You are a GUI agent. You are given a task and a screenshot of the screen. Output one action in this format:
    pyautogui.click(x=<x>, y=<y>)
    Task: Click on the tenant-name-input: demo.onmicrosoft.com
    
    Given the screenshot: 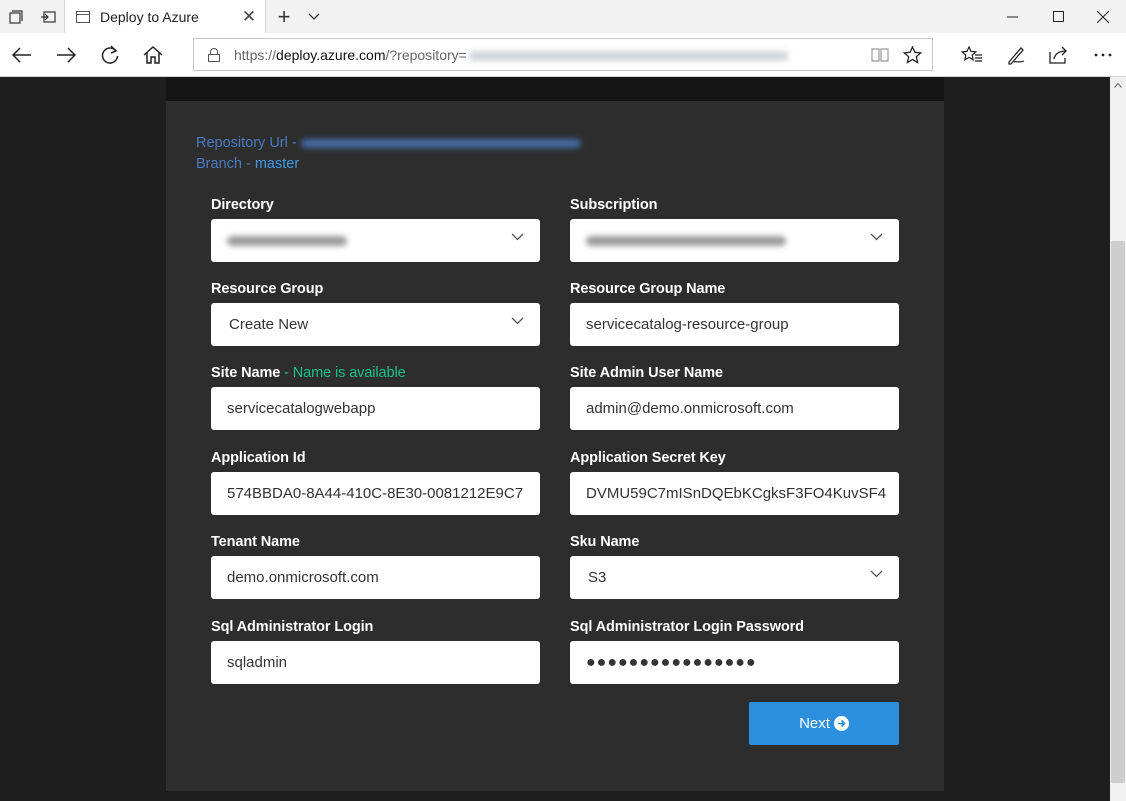 What is the action you would take?
    pyautogui.click(x=375, y=577)
    